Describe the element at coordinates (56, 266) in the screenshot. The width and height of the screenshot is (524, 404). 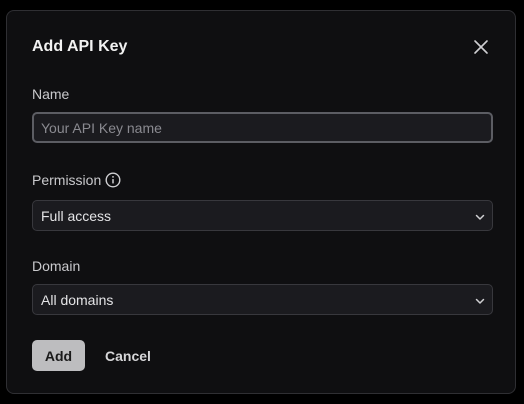
I see `domain-label: Domain` at that location.